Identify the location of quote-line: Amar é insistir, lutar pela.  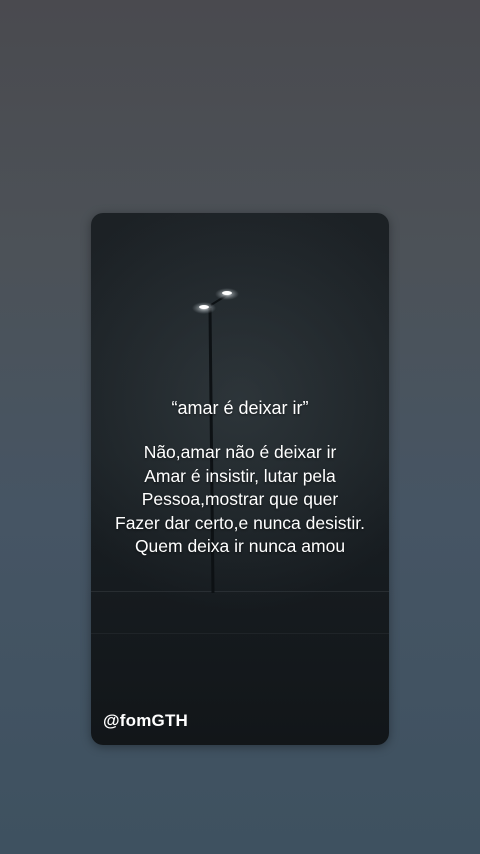
(240, 475).